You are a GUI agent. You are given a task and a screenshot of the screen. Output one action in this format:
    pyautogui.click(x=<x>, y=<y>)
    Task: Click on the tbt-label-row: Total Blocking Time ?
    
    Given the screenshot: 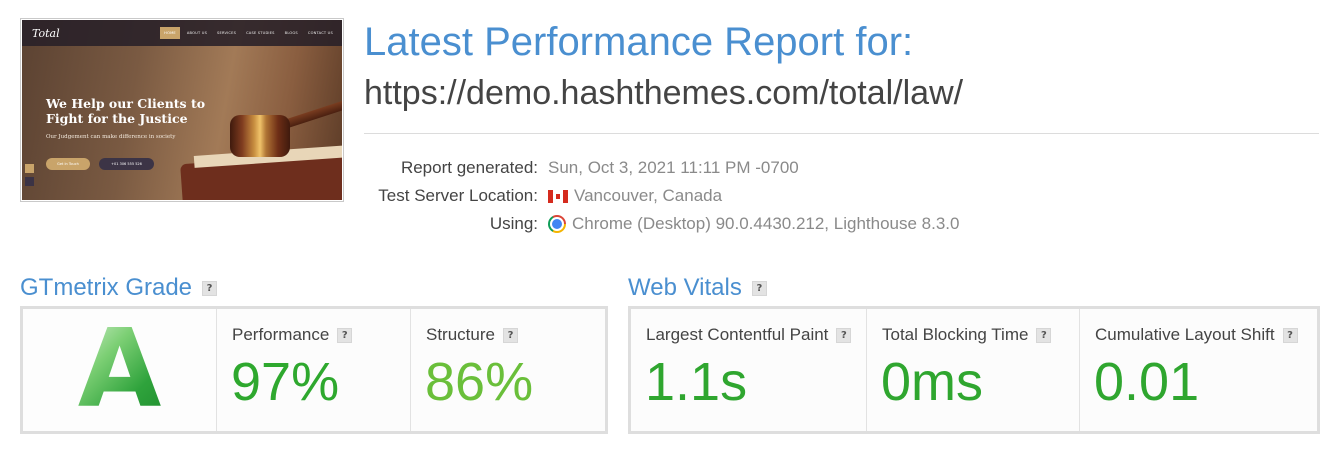 What is the action you would take?
    pyautogui.click(x=967, y=335)
    